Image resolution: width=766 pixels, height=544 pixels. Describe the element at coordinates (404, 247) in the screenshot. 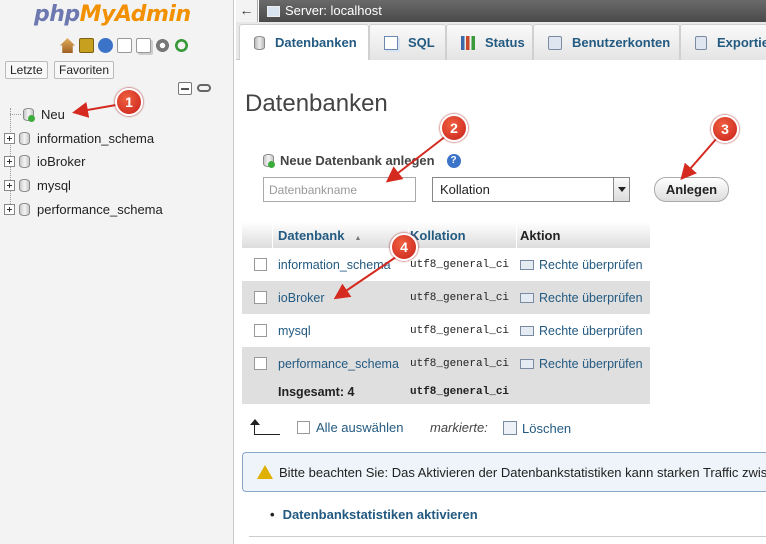

I see `annotation-badge: 4` at that location.